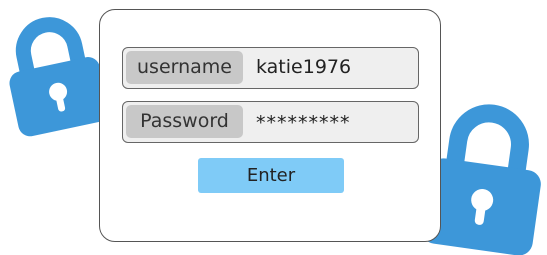  I want to click on username-field: username katie1976, so click(270, 68).